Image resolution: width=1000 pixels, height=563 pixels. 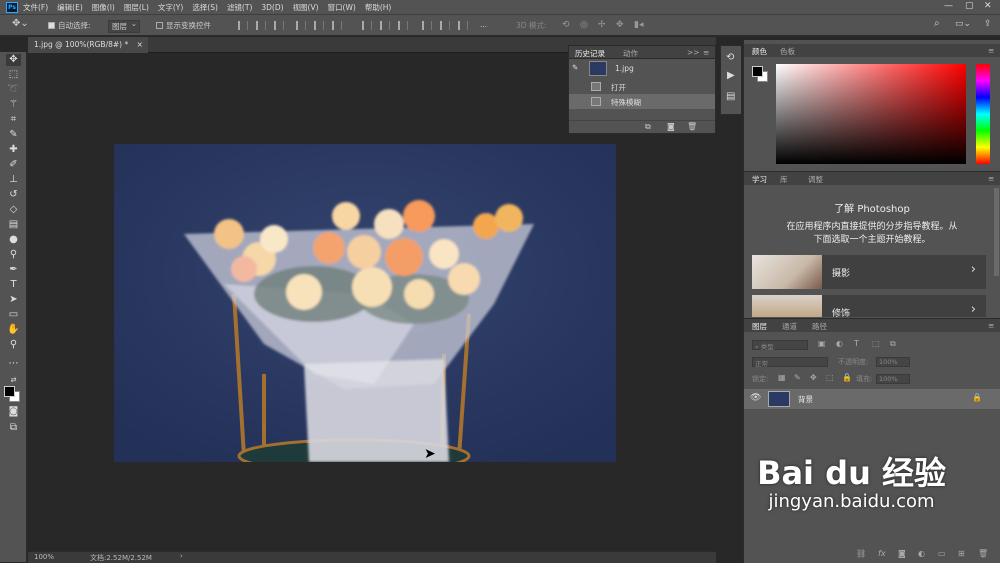 What do you see at coordinates (983, 114) in the screenshot?
I see `hue-slider` at bounding box center [983, 114].